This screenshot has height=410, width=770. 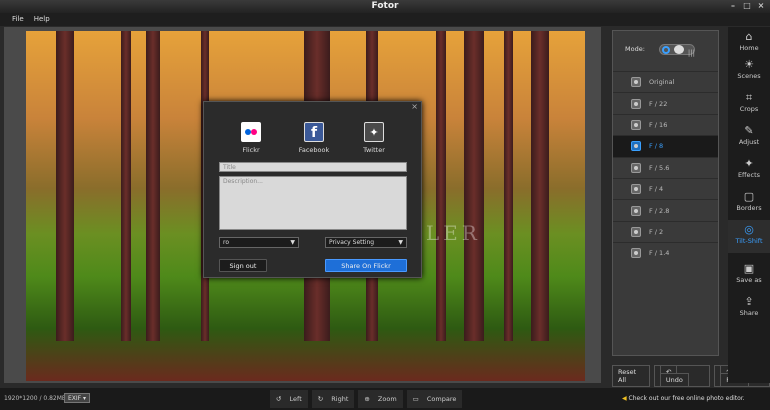 I want to click on toggle-knob, so click(x=679, y=49).